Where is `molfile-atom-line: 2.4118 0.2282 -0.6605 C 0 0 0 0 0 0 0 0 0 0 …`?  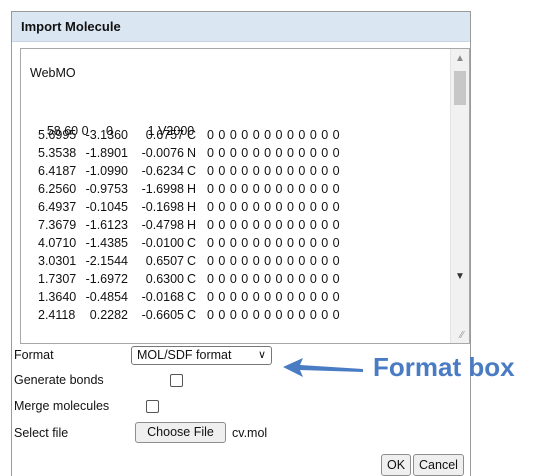 molfile-atom-line: 2.4118 0.2282 -0.6605 C 0 0 0 0 0 0 0 0 0 0 … is located at coordinates (189, 315).